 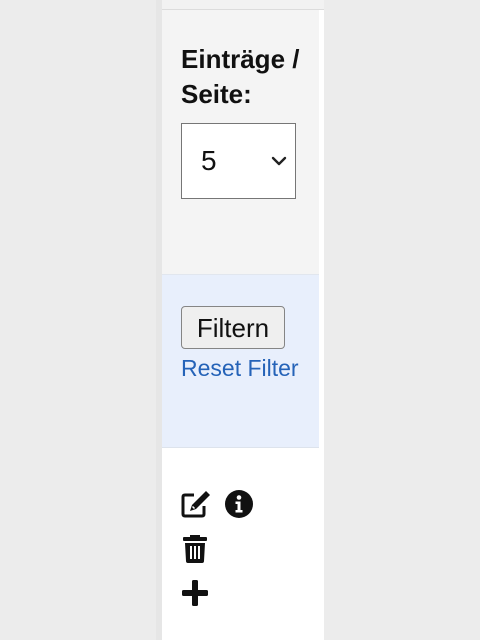 What do you see at coordinates (195, 549) in the screenshot?
I see `trash-icon` at bounding box center [195, 549].